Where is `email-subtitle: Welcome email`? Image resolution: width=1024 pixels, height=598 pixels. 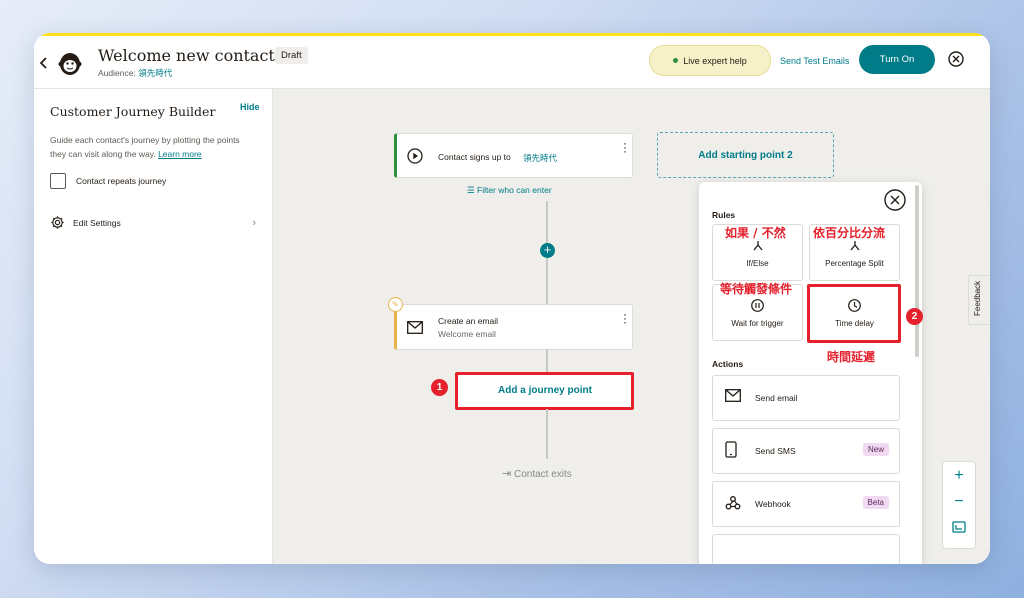
email-subtitle: Welcome email is located at coordinates (467, 334).